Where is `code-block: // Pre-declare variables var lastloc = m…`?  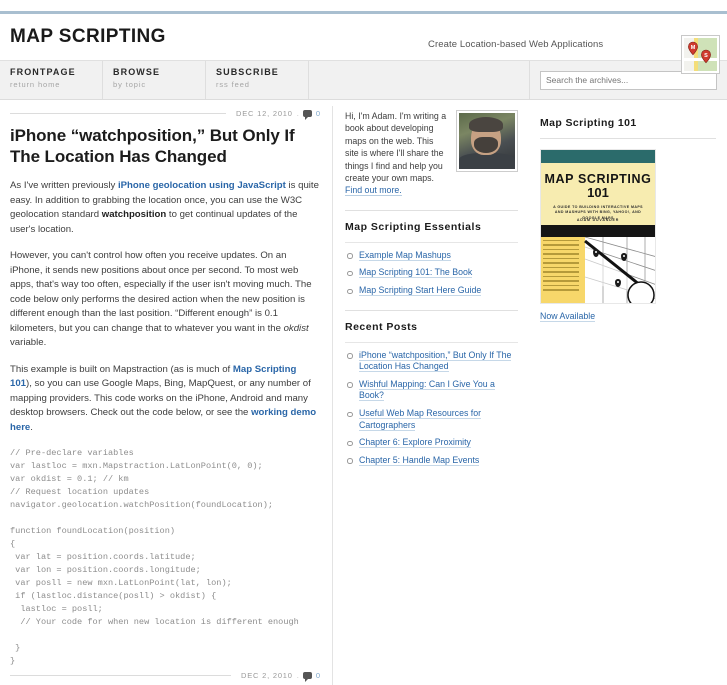
code-block: // Pre-declare variables var lastloc = m… is located at coordinates (154, 557).